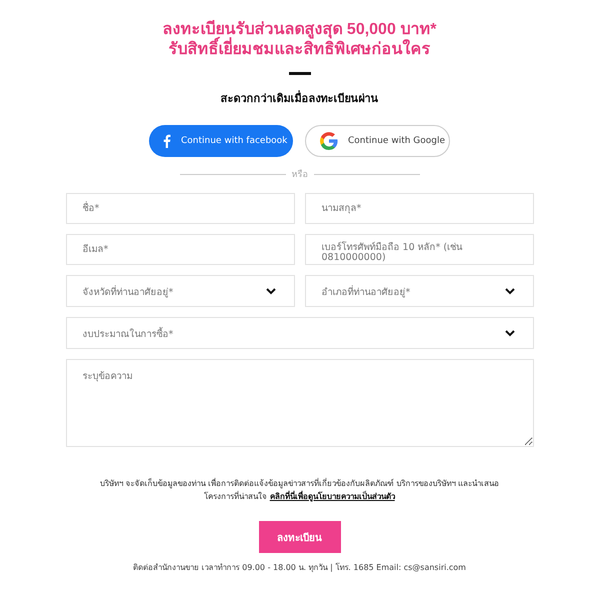 This screenshot has height=596, width=599. I want to click on dropdown-field: จังหวัดที่ท่านอาศัยอยู่*, so click(180, 291).